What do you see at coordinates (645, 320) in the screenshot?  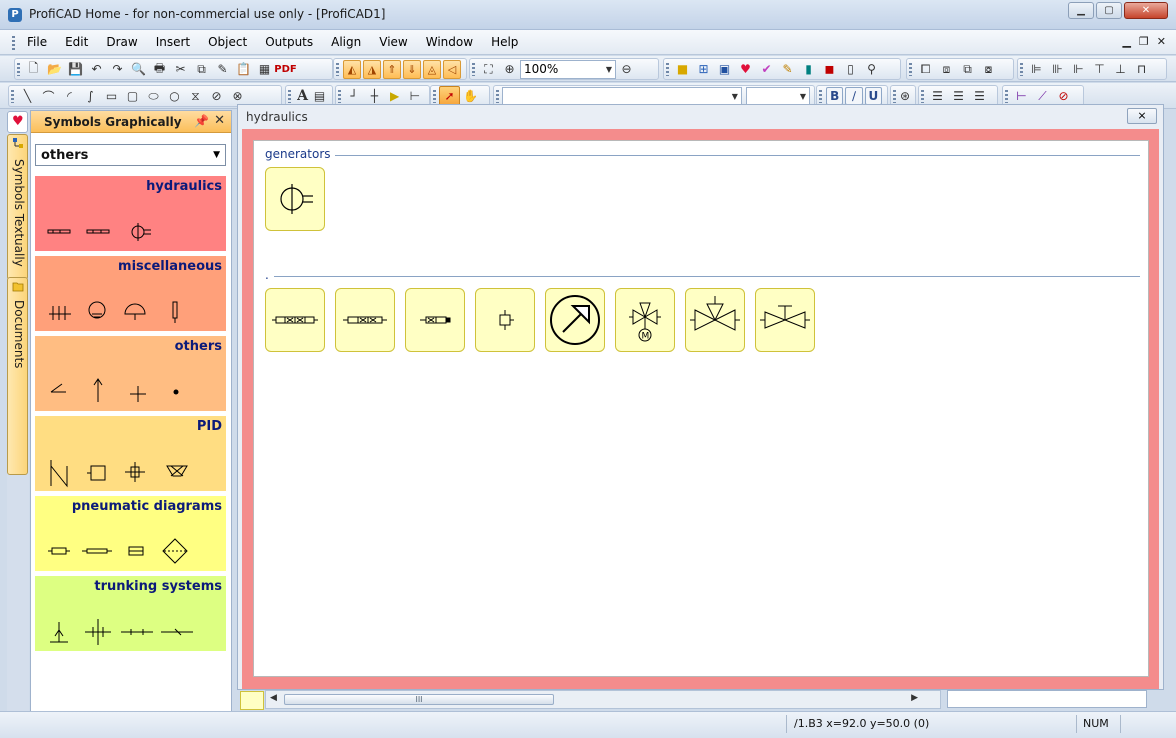 I see `symbol-tile: M` at bounding box center [645, 320].